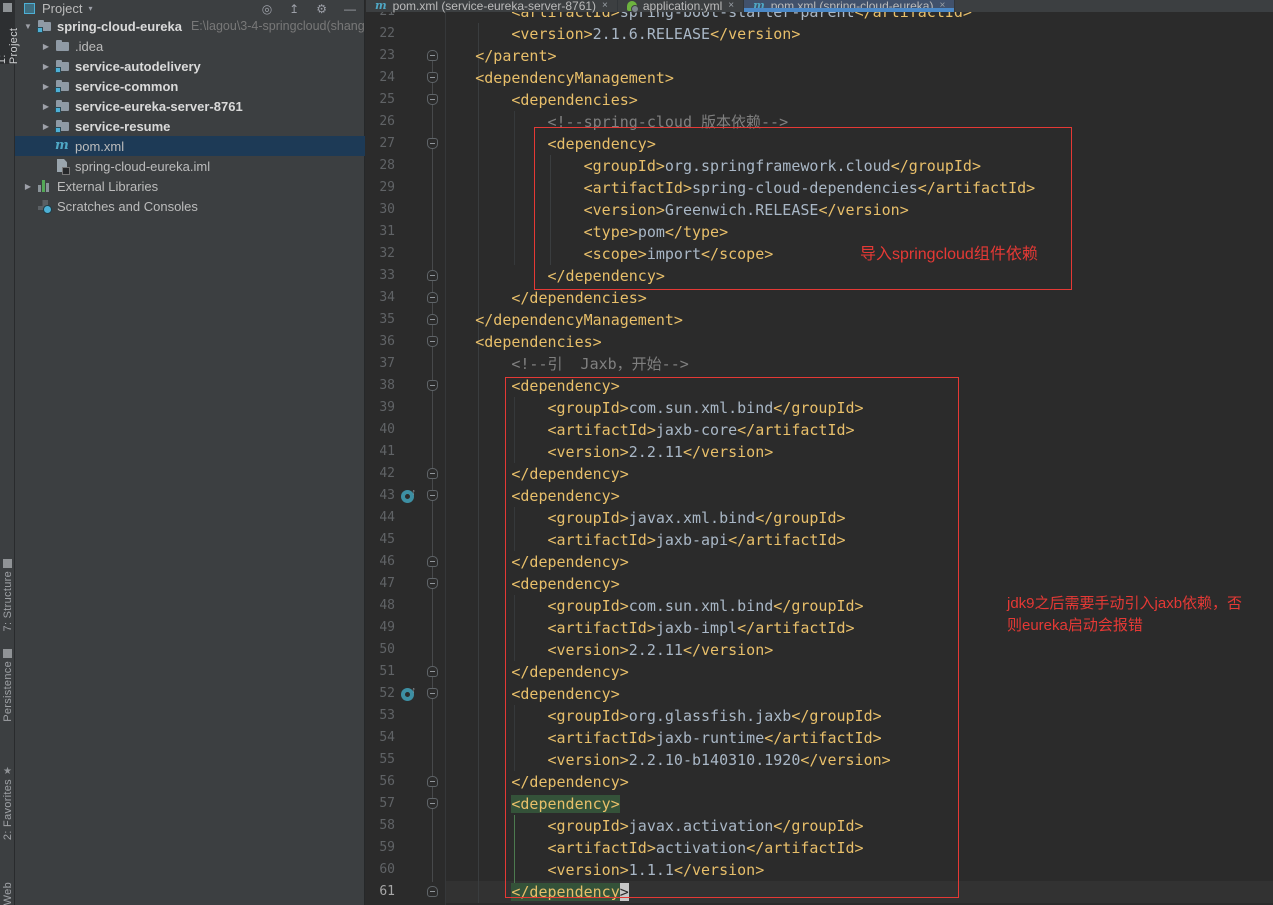 The height and width of the screenshot is (905, 1273). Describe the element at coordinates (642, 716) in the screenshot. I see `code-line-53: <groupId>org.glassfish.jaxb</groupId>` at that location.